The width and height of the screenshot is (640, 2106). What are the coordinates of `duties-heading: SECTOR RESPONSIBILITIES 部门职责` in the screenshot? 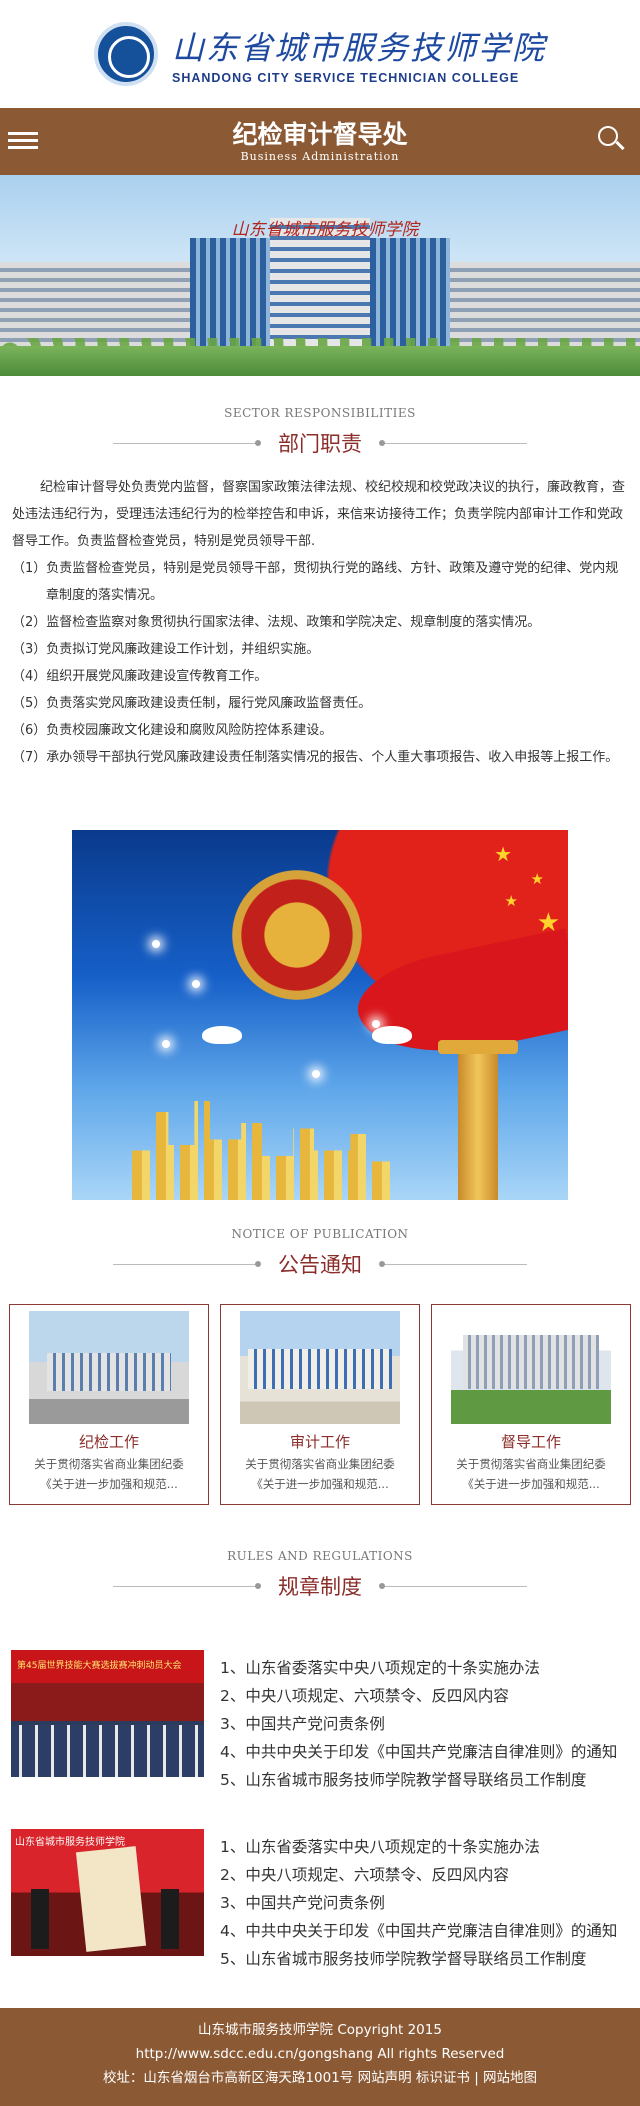 It's located at (320, 432).